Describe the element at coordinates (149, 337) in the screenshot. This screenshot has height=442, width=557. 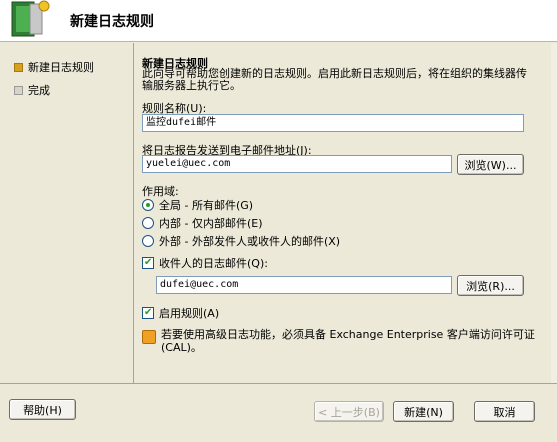
I see `info-warning-icon` at that location.